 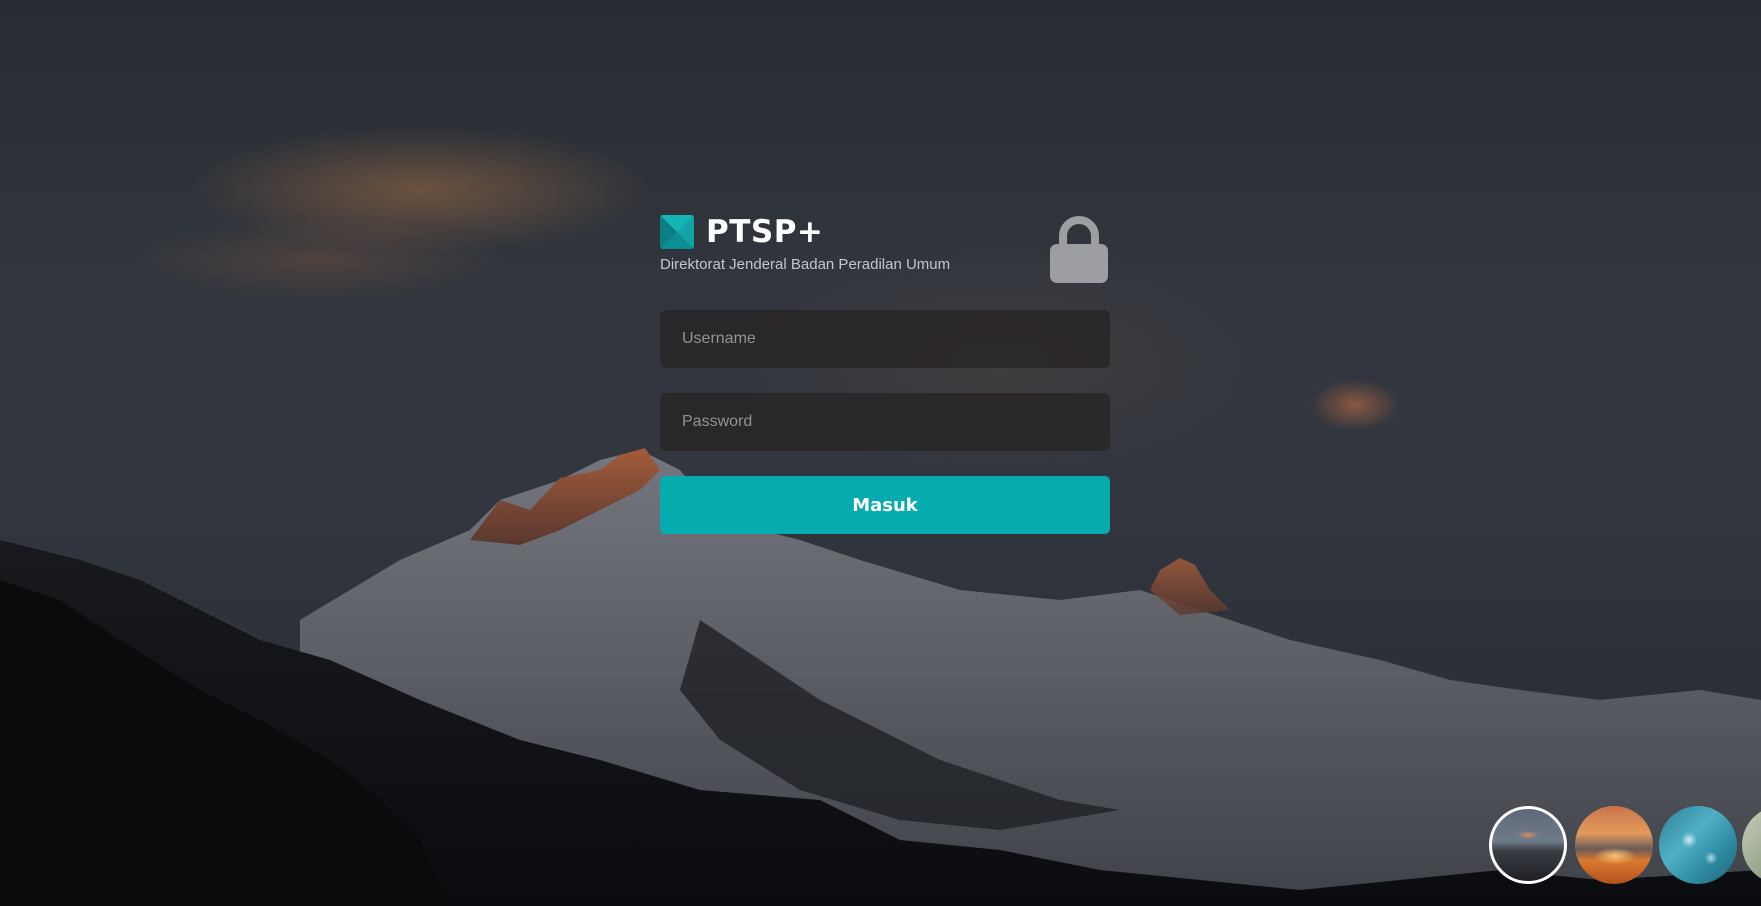 I want to click on lock-icon, so click(x=1079, y=249).